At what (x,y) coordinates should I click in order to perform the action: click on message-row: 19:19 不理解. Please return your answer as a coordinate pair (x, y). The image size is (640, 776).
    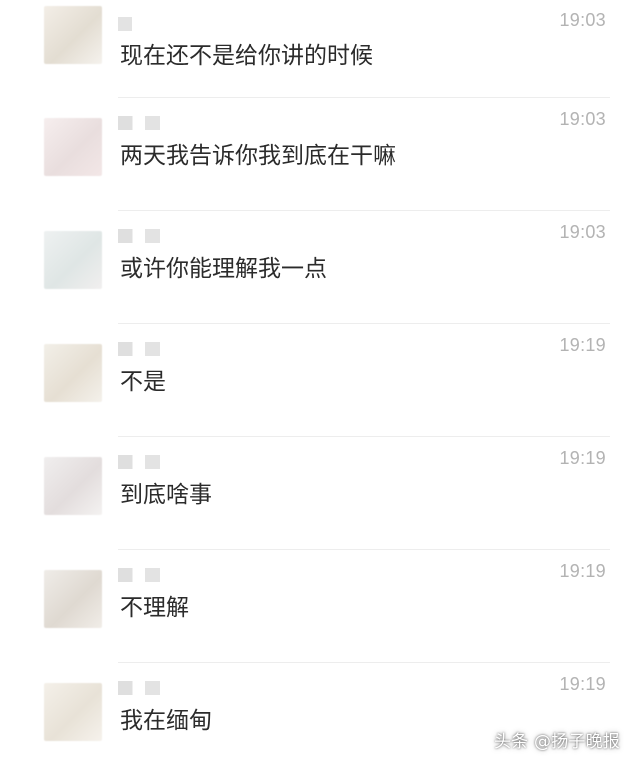
    Looking at the image, I should click on (320, 606).